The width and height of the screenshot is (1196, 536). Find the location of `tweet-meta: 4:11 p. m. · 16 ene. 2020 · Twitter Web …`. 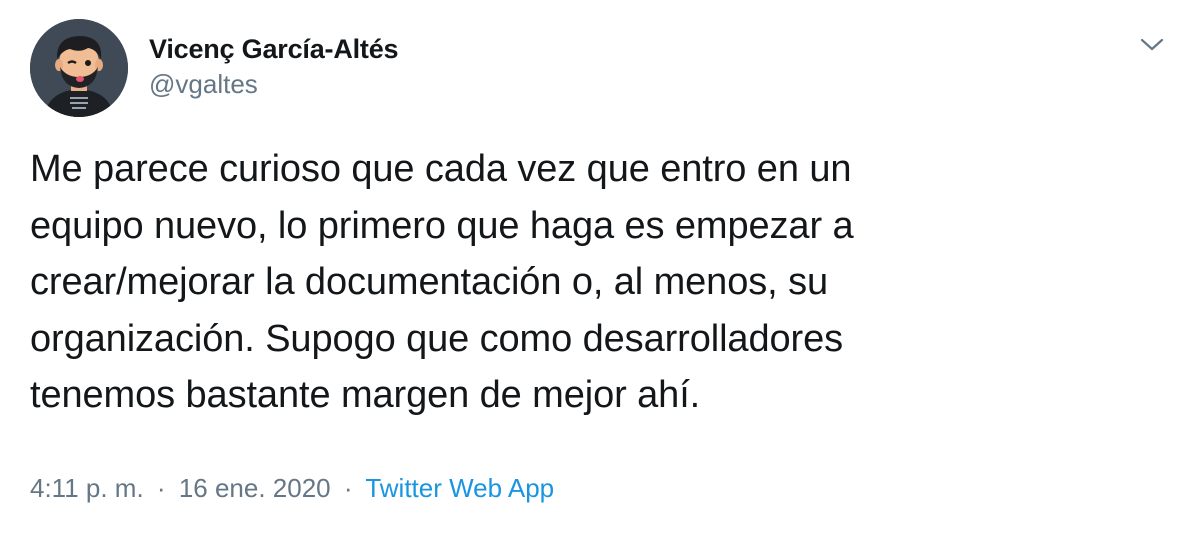

tweet-meta: 4:11 p. m. · 16 ene. 2020 · Twitter Web … is located at coordinates (292, 488).